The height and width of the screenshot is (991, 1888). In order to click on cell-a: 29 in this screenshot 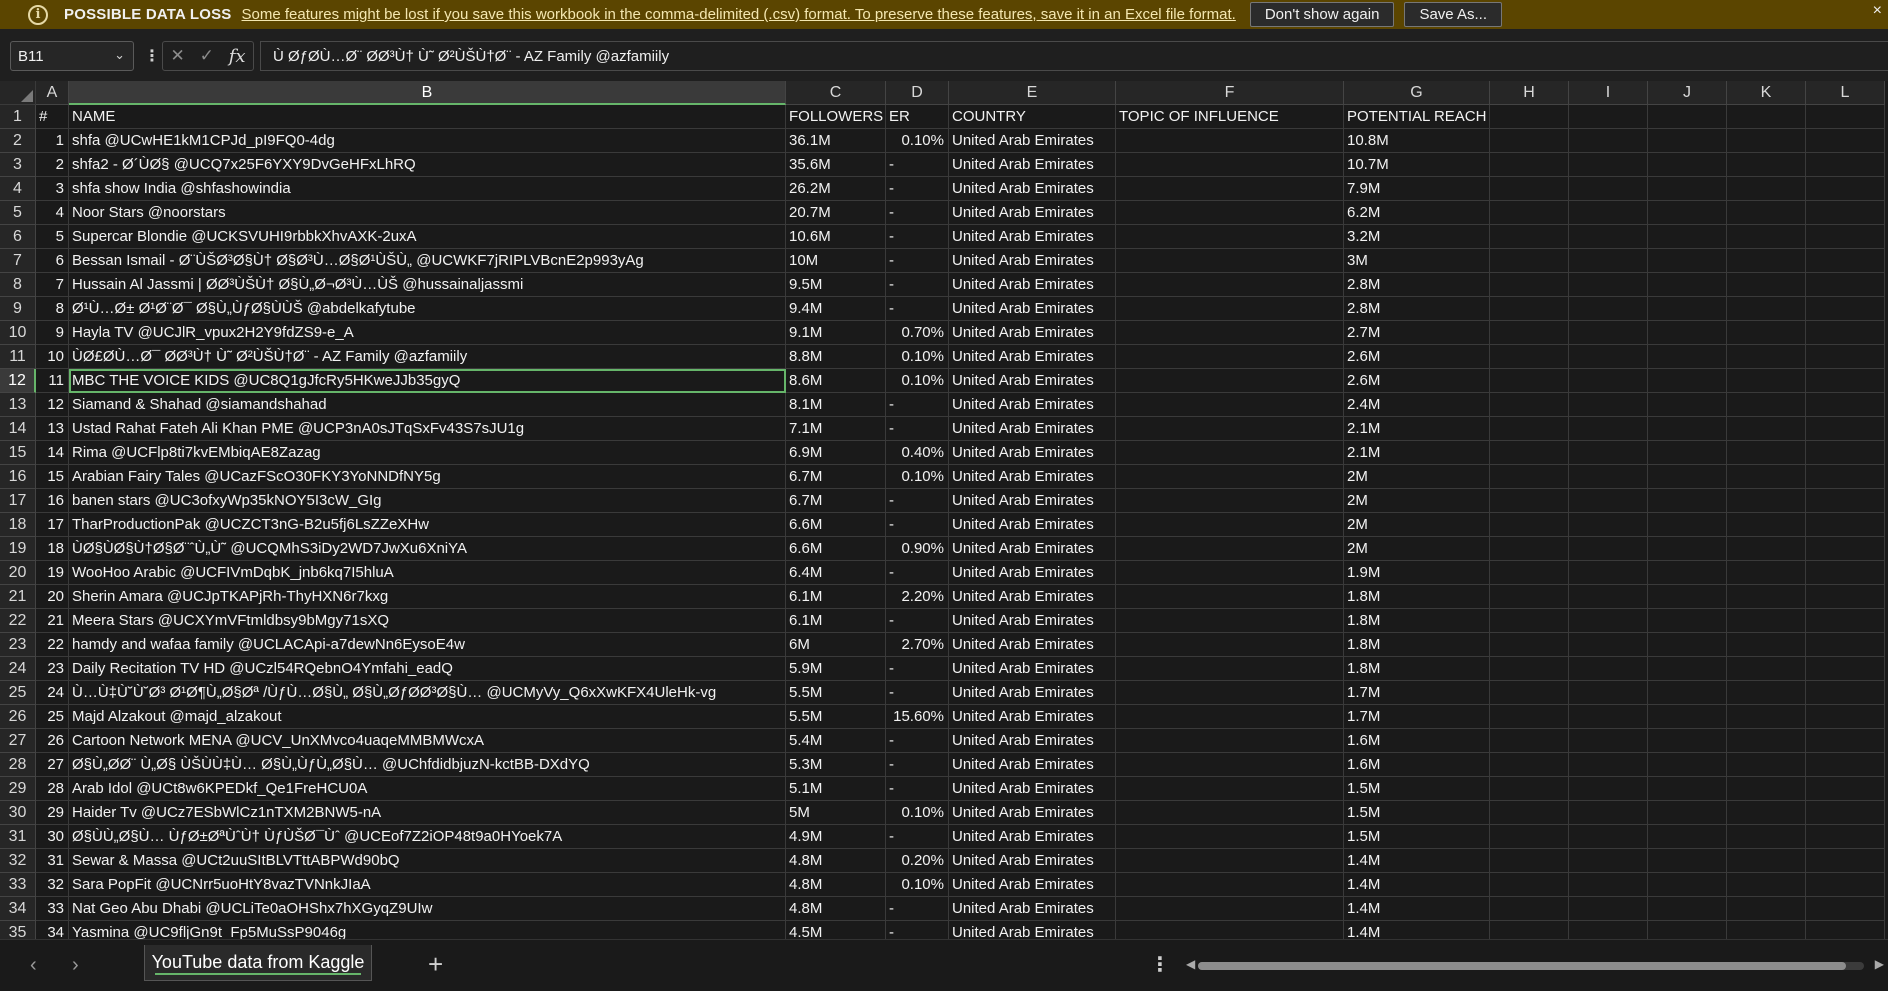, I will do `click(52, 813)`.